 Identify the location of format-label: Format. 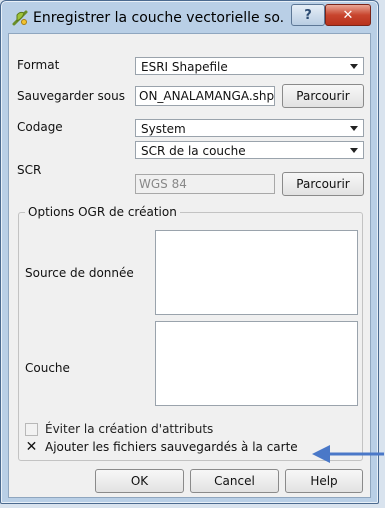
(38, 65).